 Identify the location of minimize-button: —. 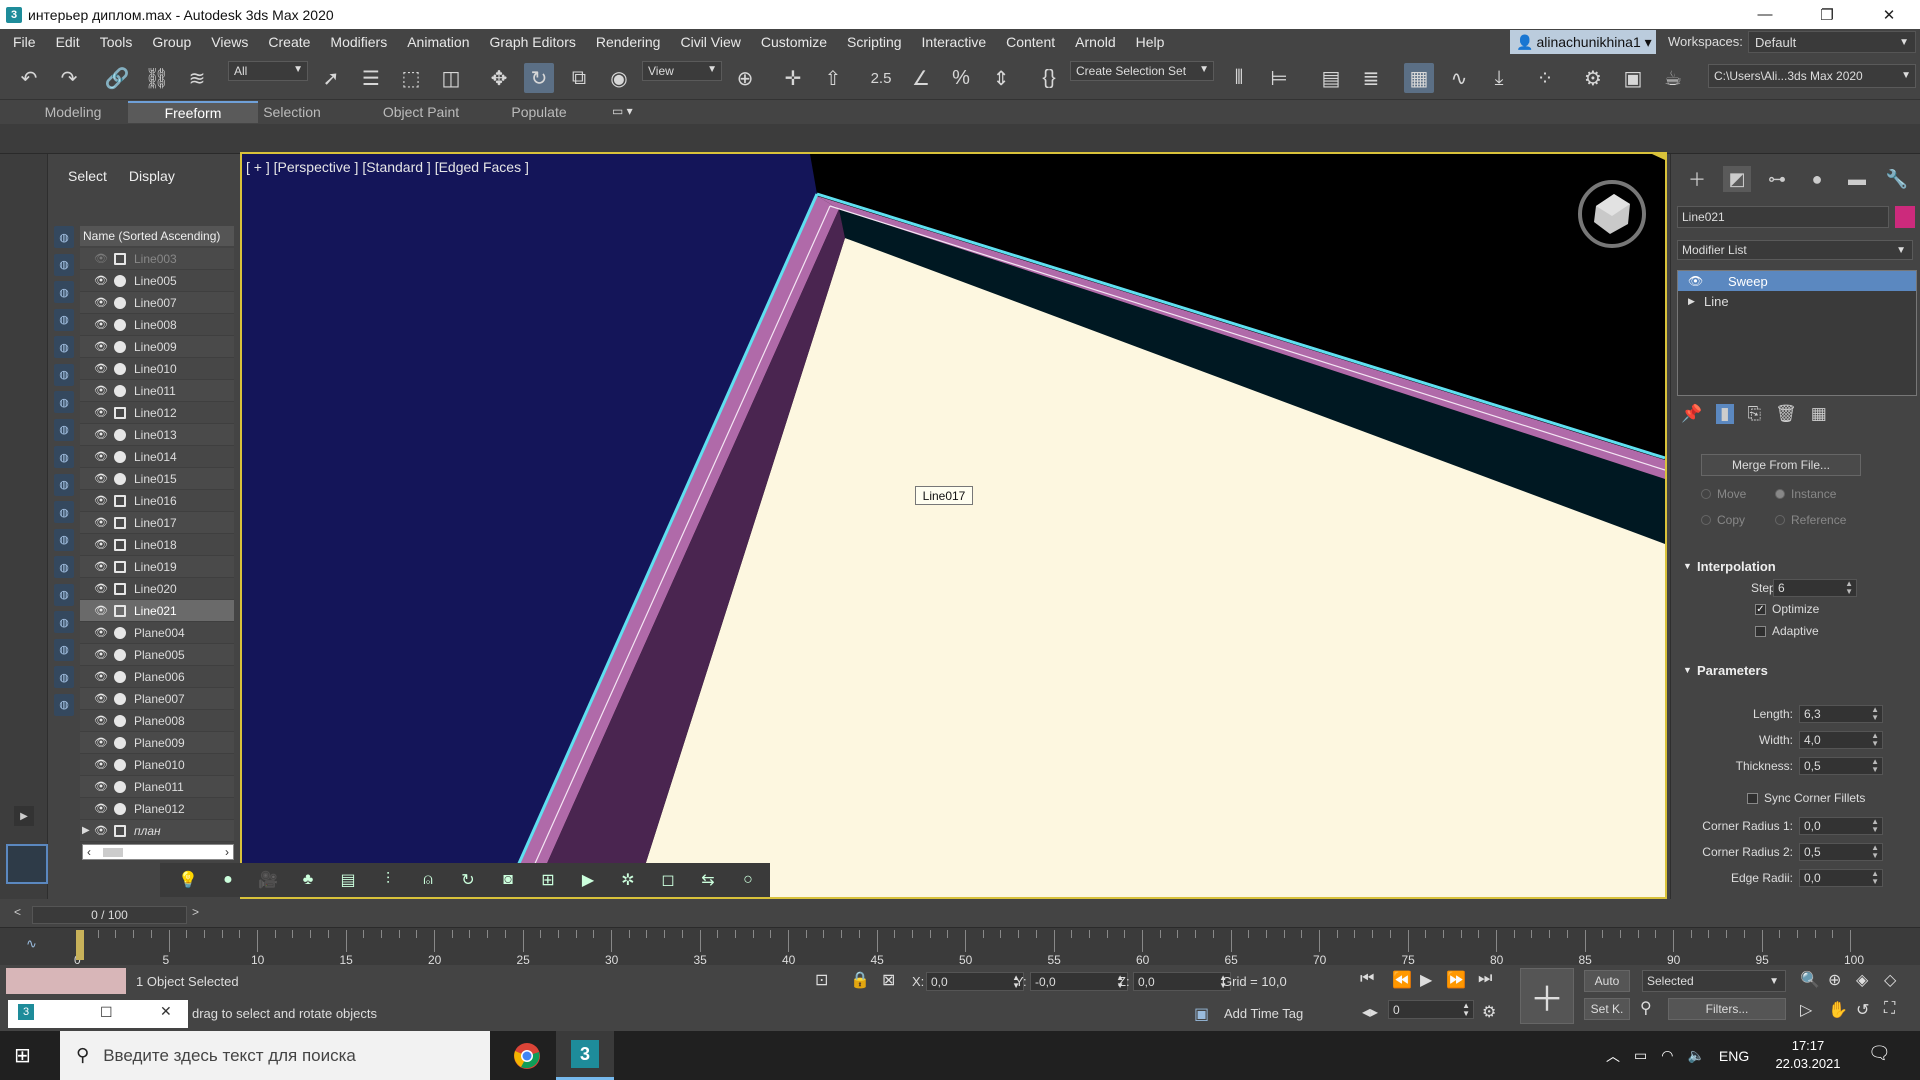
(1765, 14).